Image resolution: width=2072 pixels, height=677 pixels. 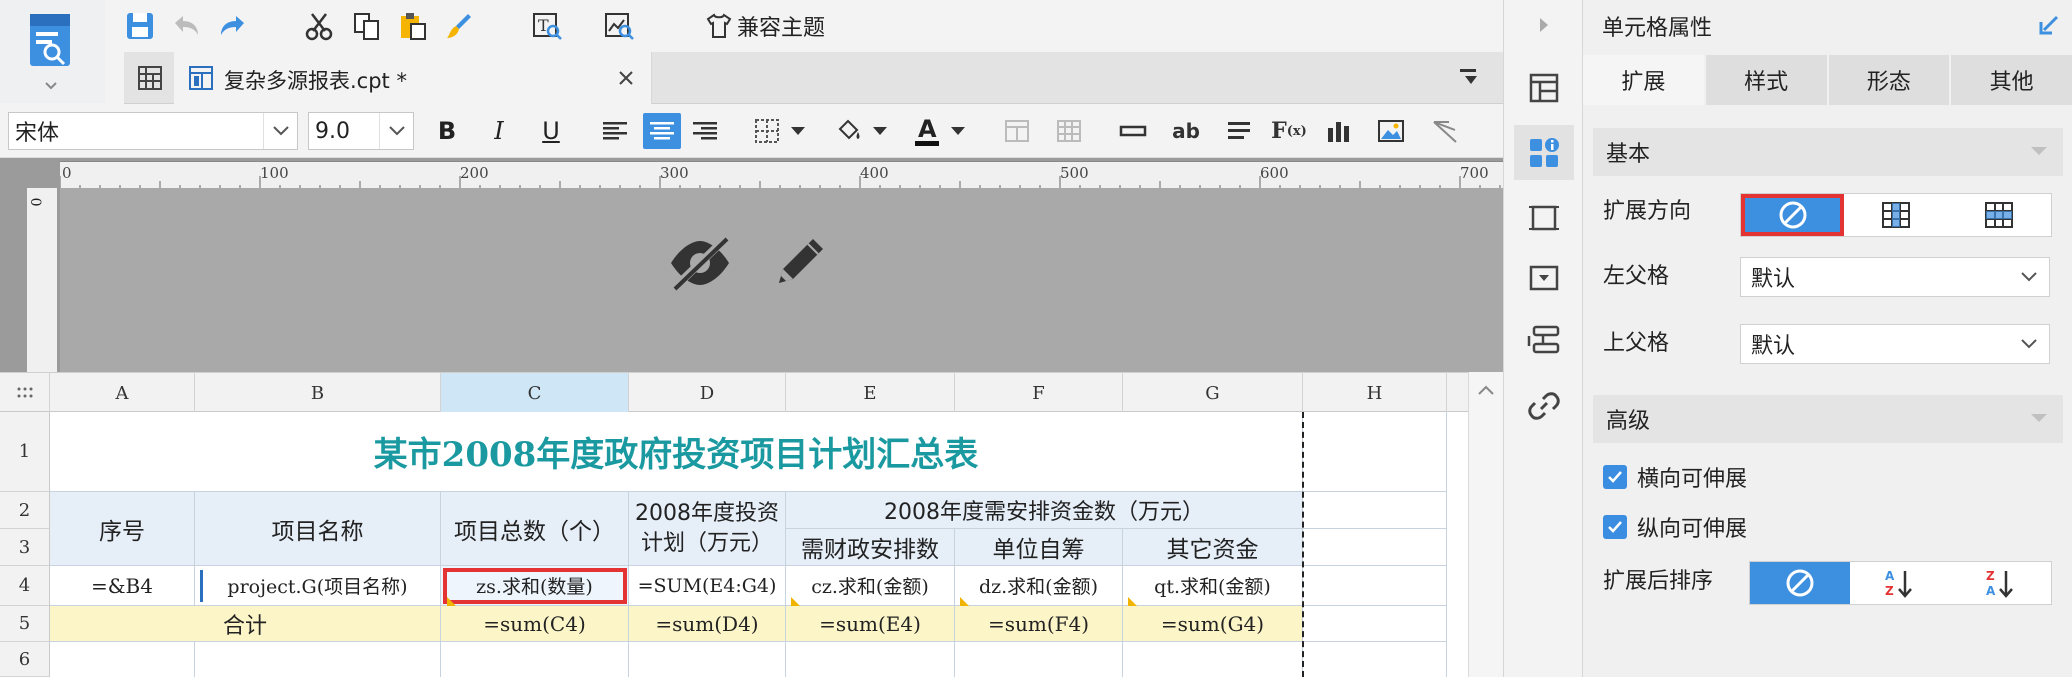 What do you see at coordinates (1900, 583) in the screenshot?
I see `sort-ascending-option: AZ` at bounding box center [1900, 583].